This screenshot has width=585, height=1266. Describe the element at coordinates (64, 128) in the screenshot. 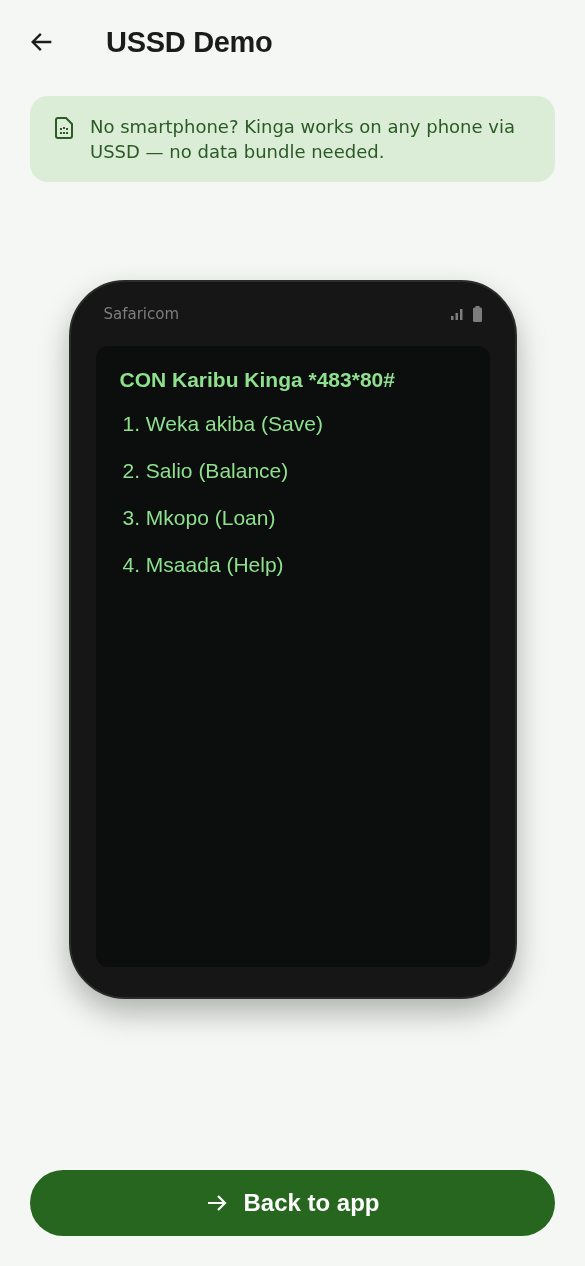

I see `sim-card-icon` at that location.